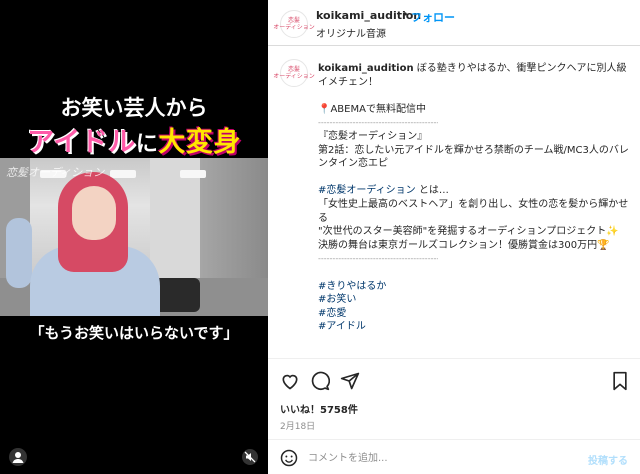 This screenshot has width=640, height=474. What do you see at coordinates (18, 457) in the screenshot?
I see `user-tag-icon` at bounding box center [18, 457].